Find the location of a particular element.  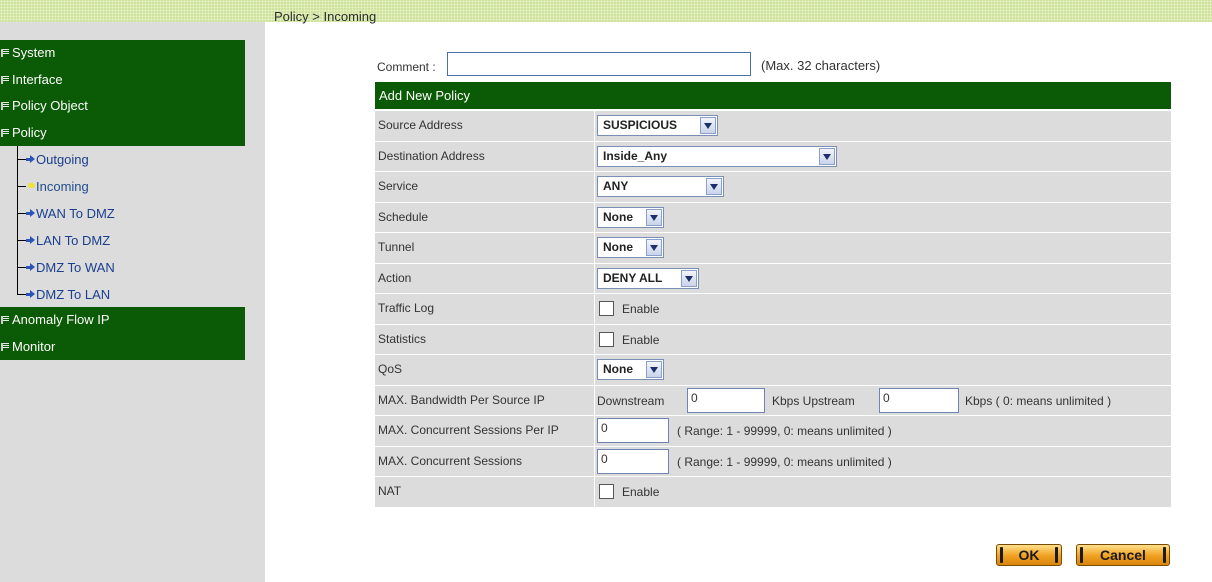

schedule-label: Schedule is located at coordinates (403, 216).